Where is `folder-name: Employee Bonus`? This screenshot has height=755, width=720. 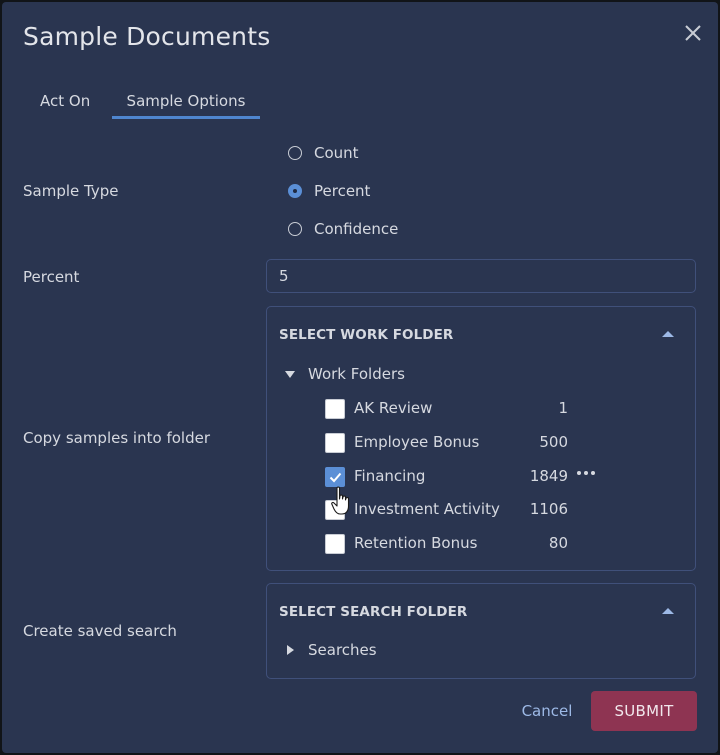
folder-name: Employee Bonus is located at coordinates (416, 442).